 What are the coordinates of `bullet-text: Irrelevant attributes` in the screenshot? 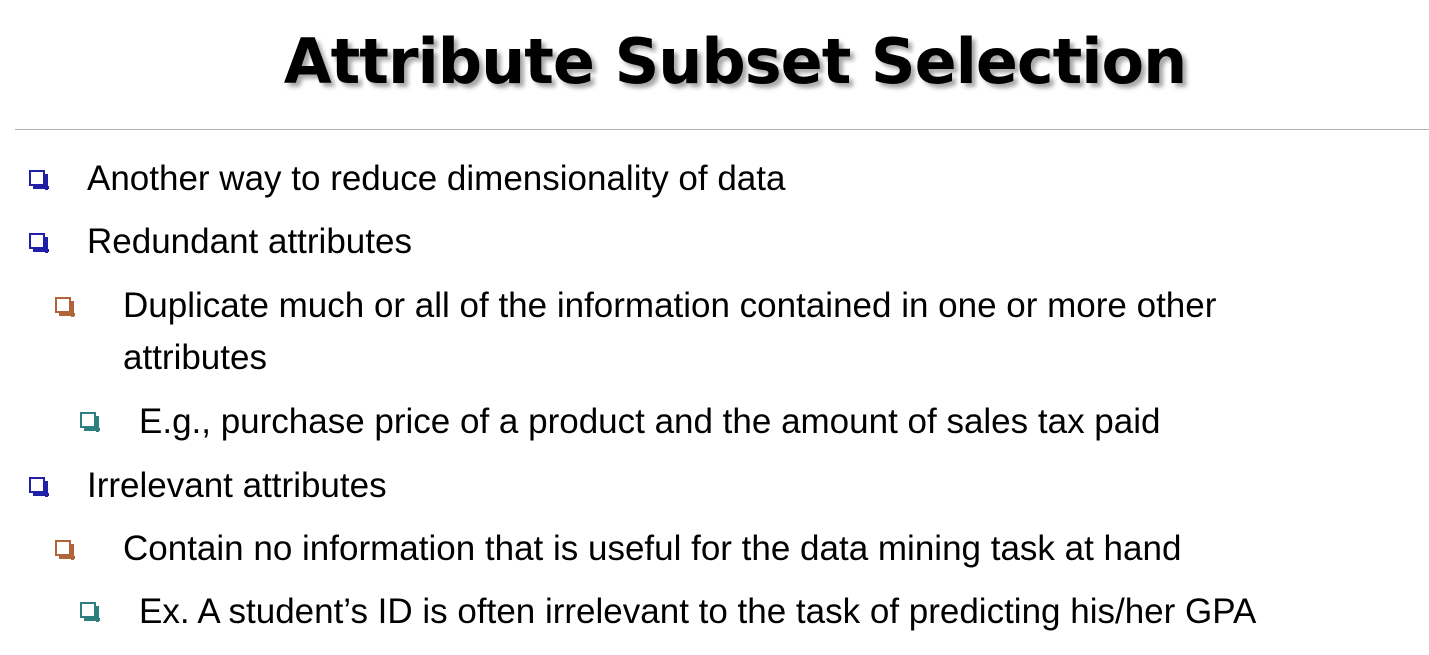 It's located at (237, 485).